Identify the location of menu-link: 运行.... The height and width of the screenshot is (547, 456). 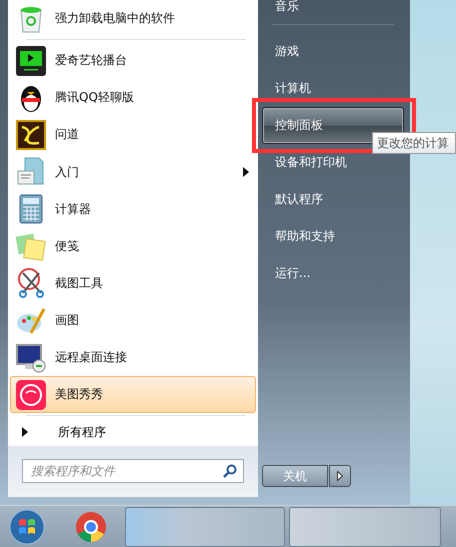
(333, 273).